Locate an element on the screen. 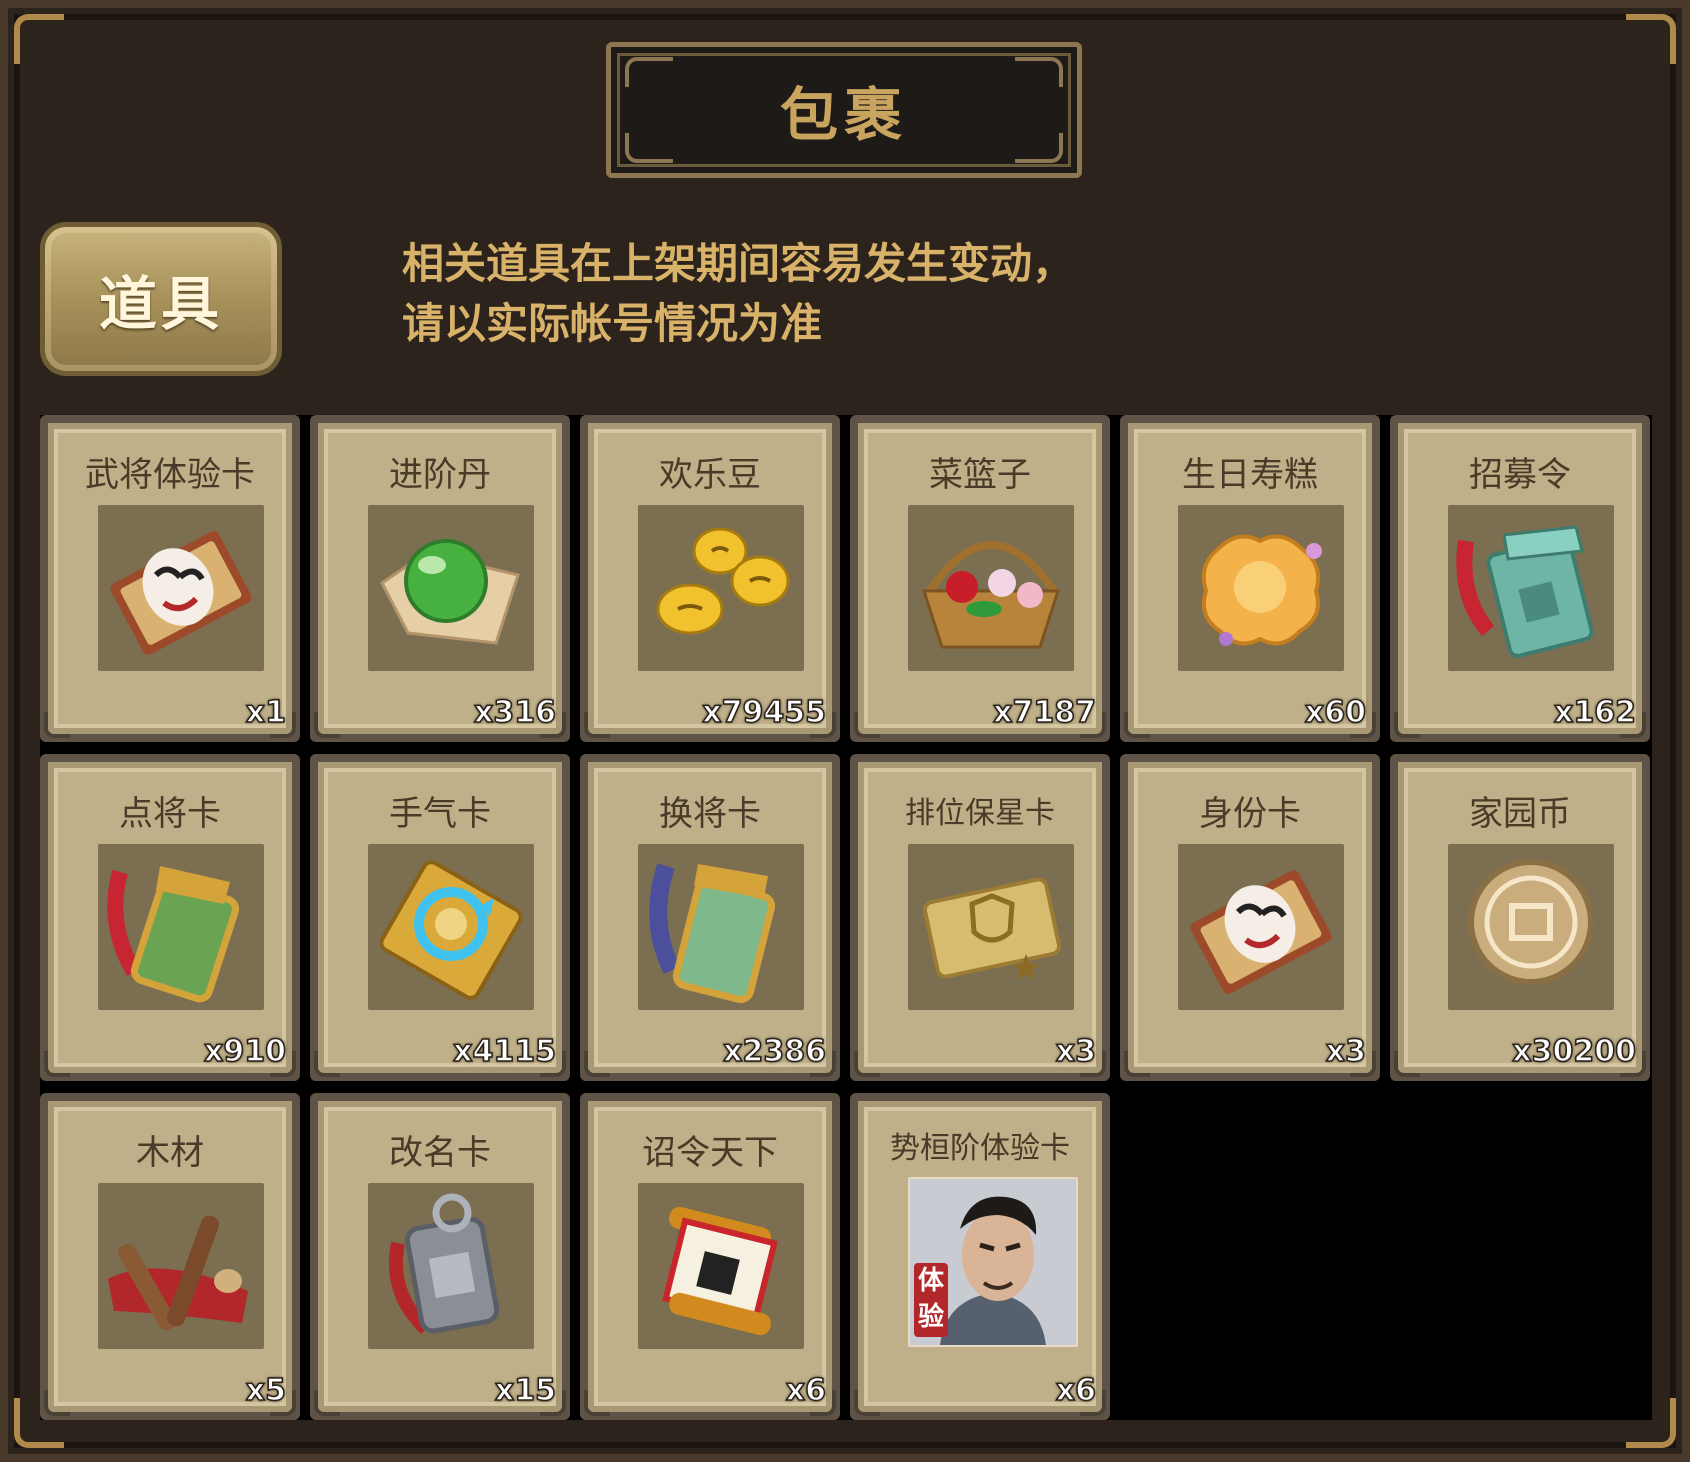 Image resolution: width=1690 pixels, height=1462 pixels. notice-text: 相关道具在上架期间容易发生变动， 请以实际帐号情况为准 is located at coordinates (738, 294).